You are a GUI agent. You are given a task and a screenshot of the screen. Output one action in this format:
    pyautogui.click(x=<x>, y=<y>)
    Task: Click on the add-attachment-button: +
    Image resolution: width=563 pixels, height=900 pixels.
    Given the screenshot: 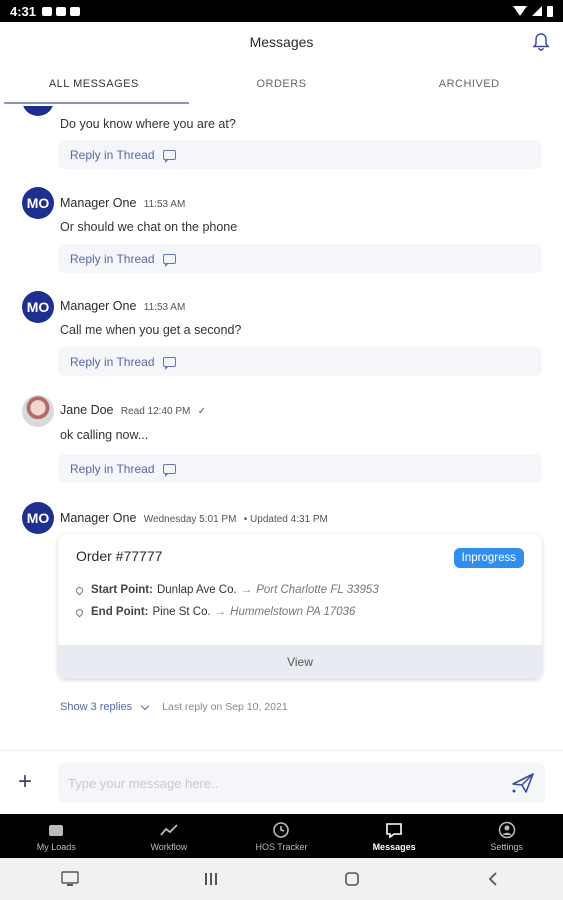 What is the action you would take?
    pyautogui.click(x=25, y=782)
    